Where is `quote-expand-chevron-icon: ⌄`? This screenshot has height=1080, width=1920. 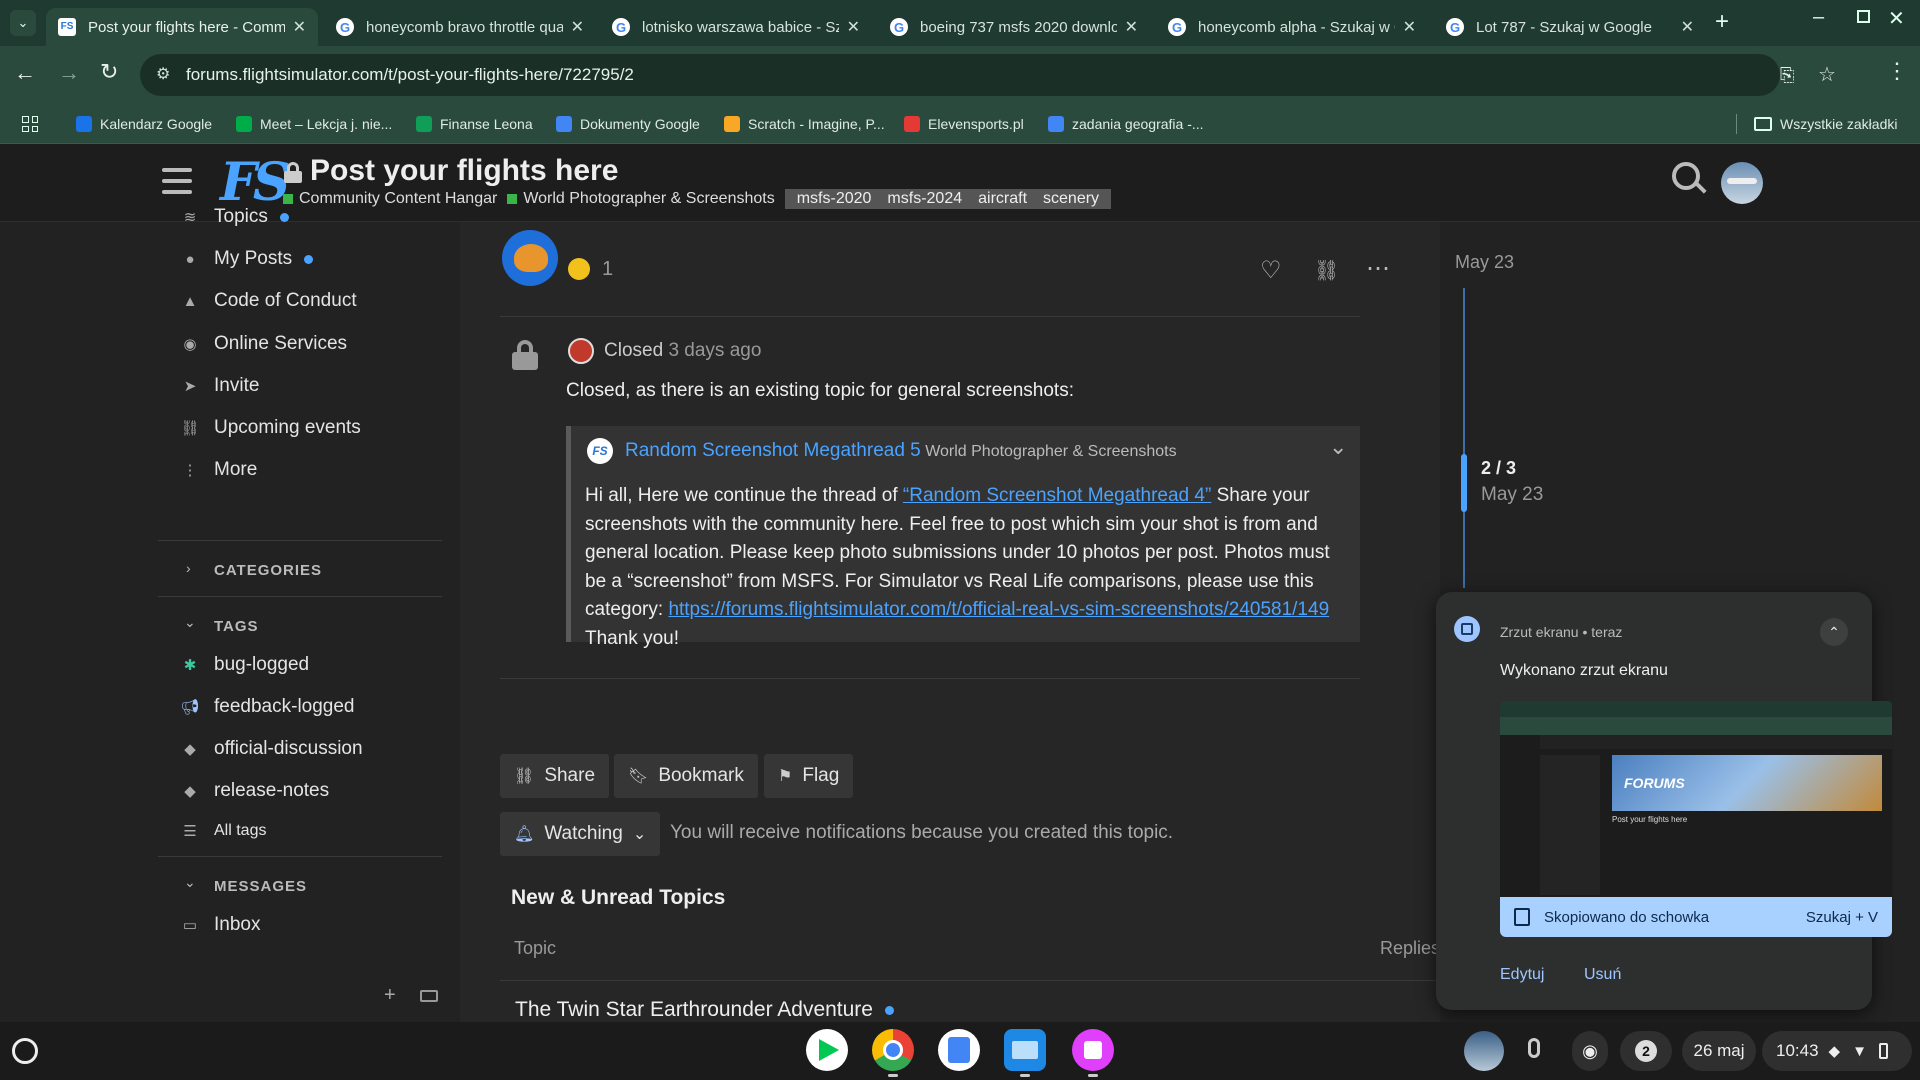
quote-expand-chevron-icon: ⌄ is located at coordinates (1338, 447).